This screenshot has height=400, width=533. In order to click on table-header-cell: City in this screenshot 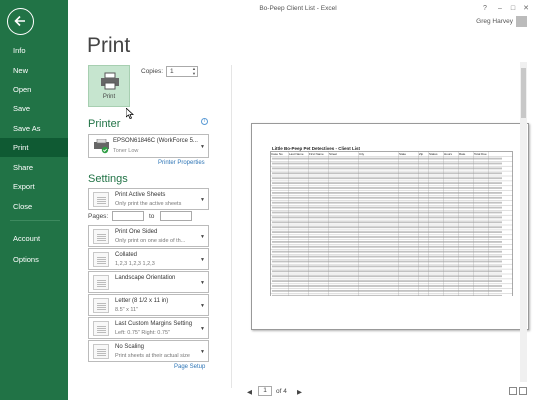, I will do `click(362, 154)`.